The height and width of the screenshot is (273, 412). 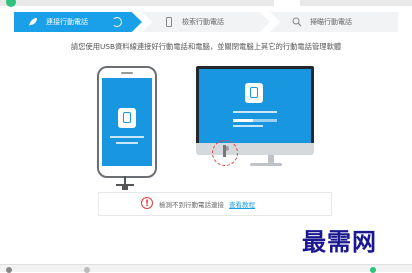 I want to click on progress-bar, so click(x=255, y=120).